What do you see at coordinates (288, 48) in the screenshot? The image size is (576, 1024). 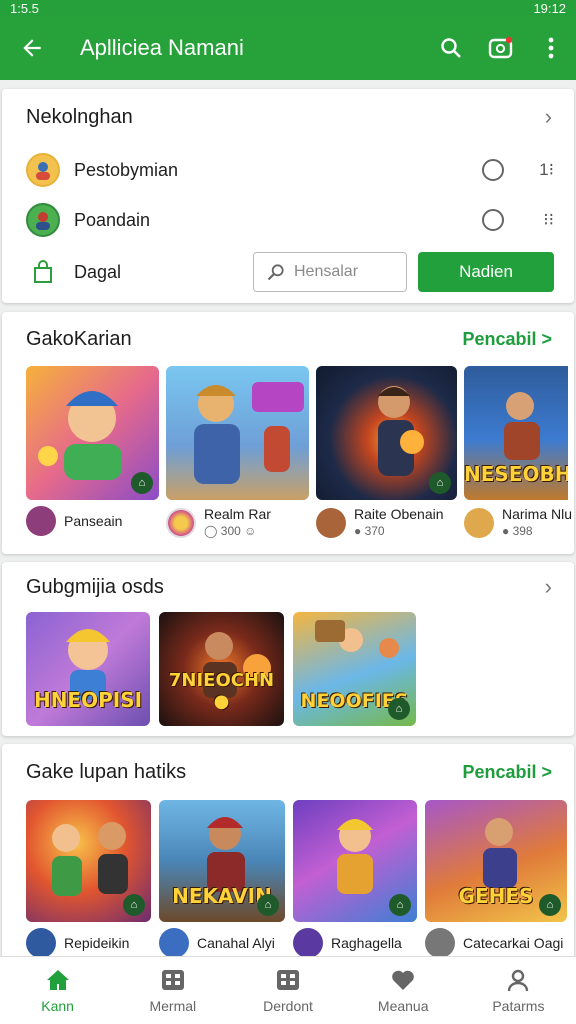 I see `app-bar: Aplliciea Namani` at bounding box center [288, 48].